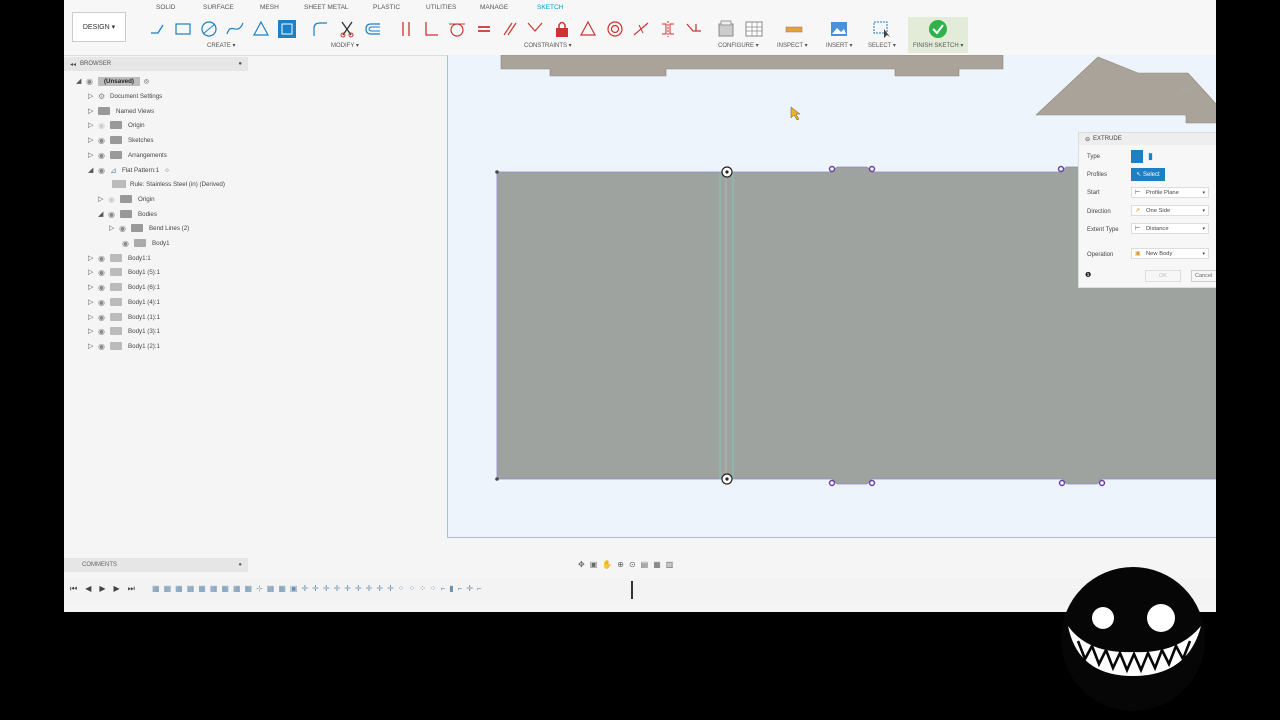  What do you see at coordinates (484, 29) in the screenshot?
I see `equal-icon` at bounding box center [484, 29].